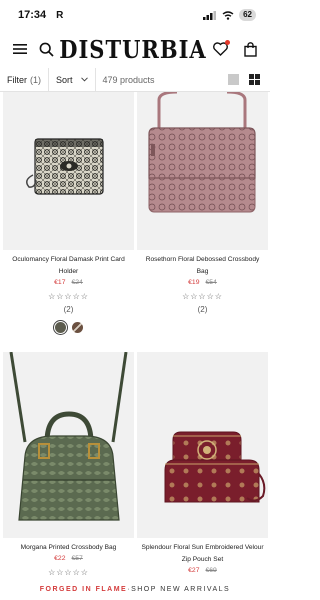 This screenshot has width=320, height=600. I want to click on wishlist-button, so click(220, 49).